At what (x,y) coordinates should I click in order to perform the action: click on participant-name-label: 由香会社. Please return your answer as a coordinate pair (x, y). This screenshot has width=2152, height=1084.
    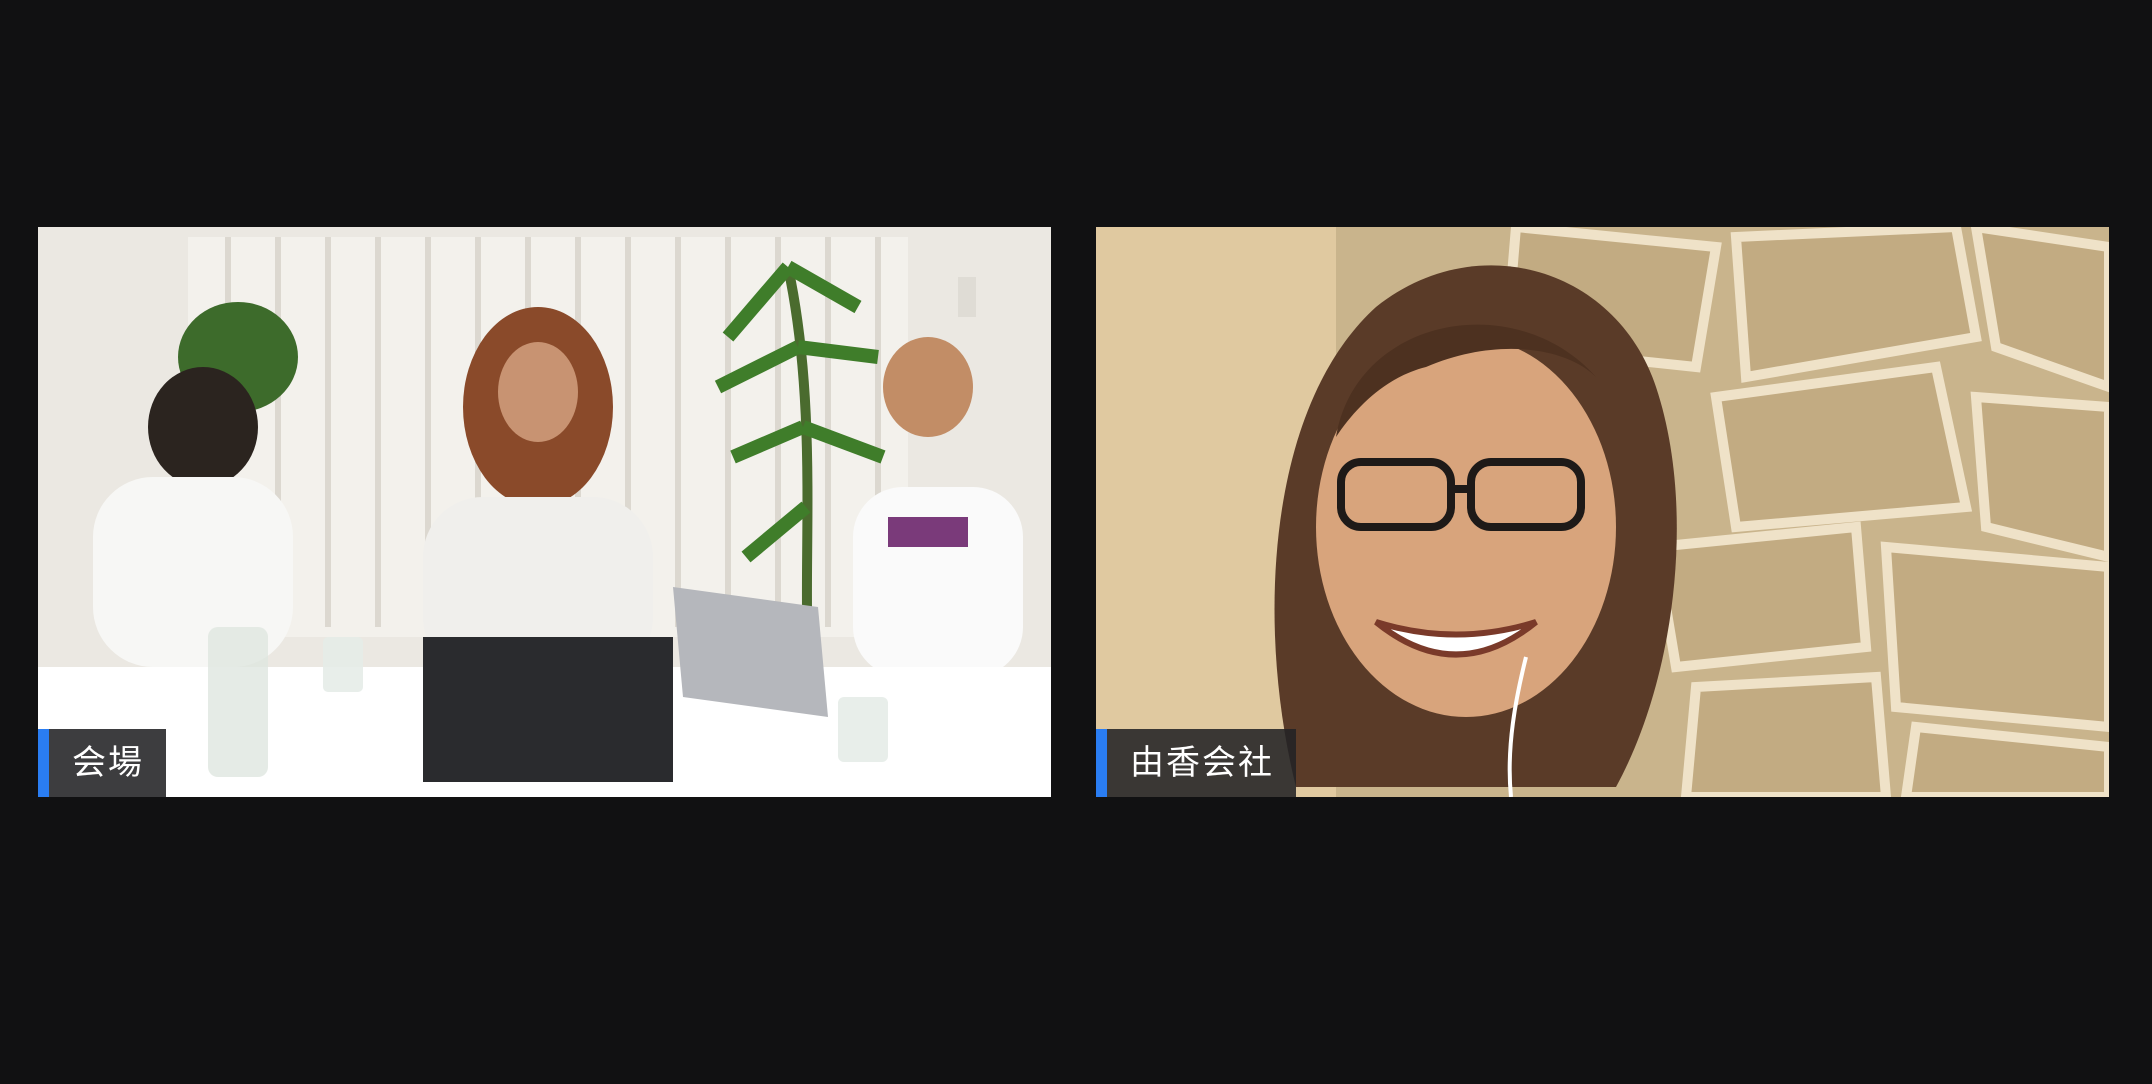
    Looking at the image, I should click on (1196, 763).